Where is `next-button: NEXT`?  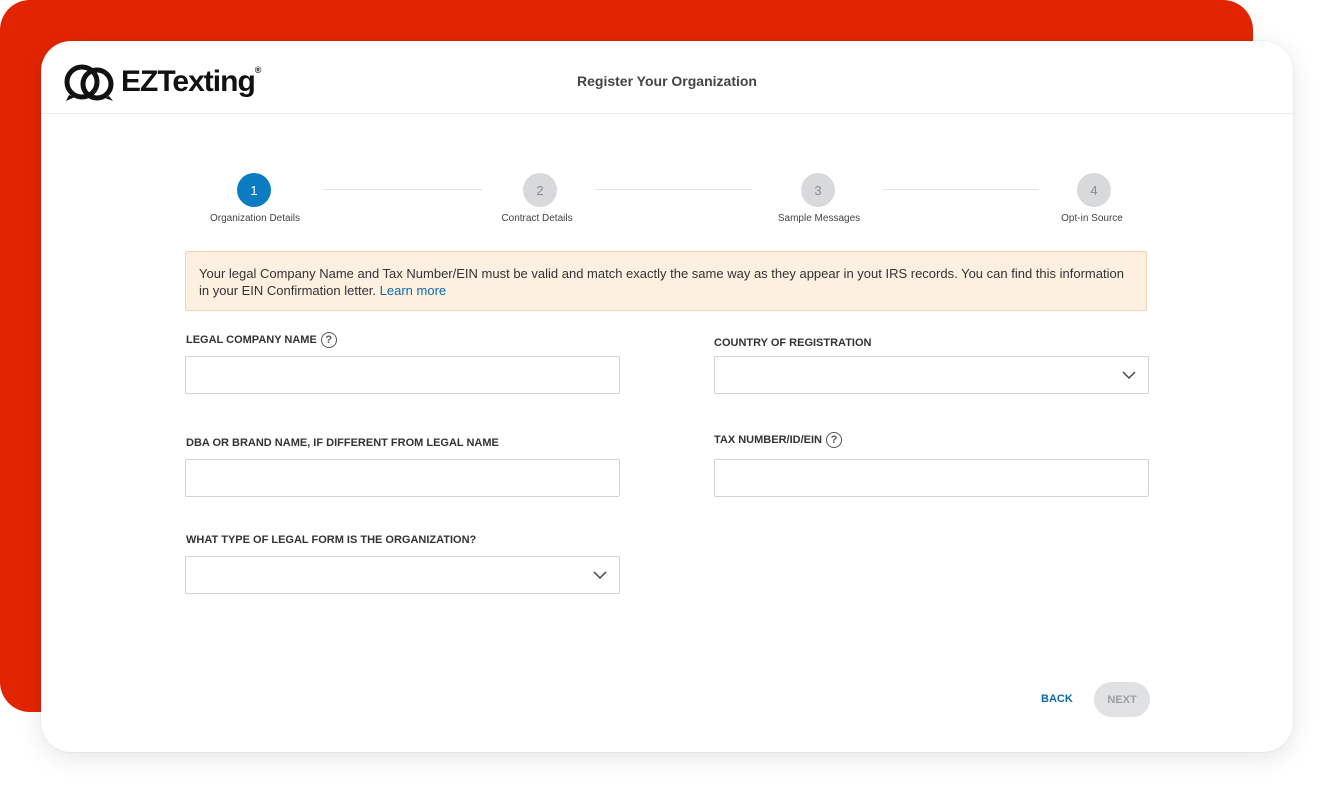 next-button: NEXT is located at coordinates (1122, 699).